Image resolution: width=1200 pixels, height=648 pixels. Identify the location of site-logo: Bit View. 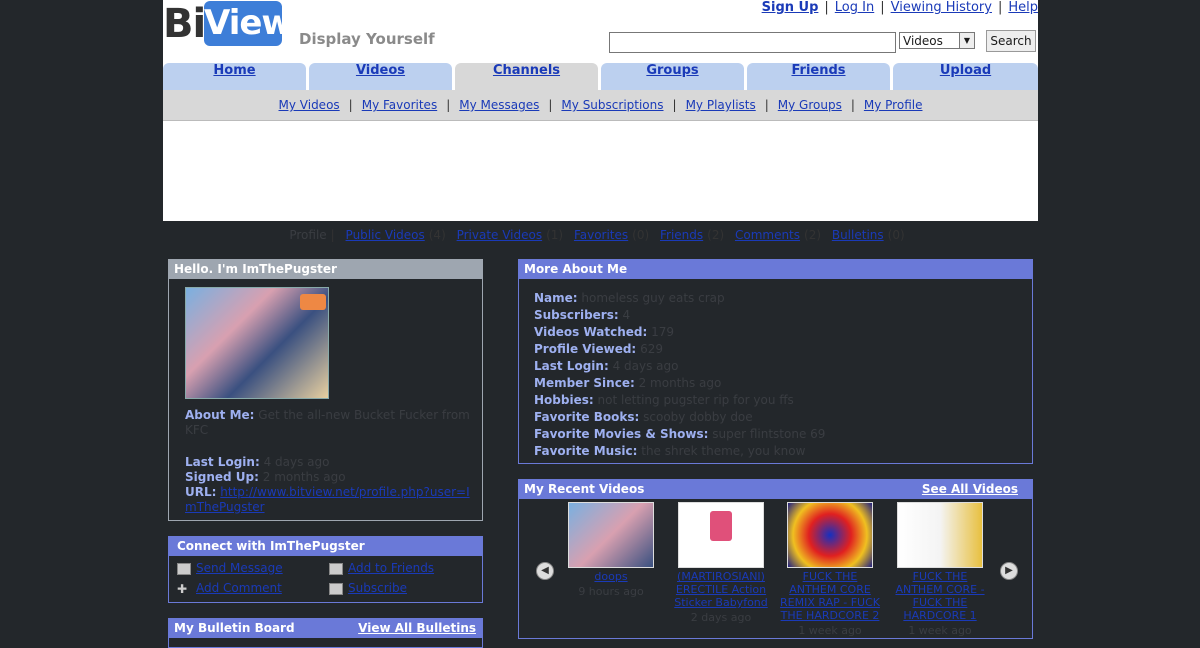
(228, 24).